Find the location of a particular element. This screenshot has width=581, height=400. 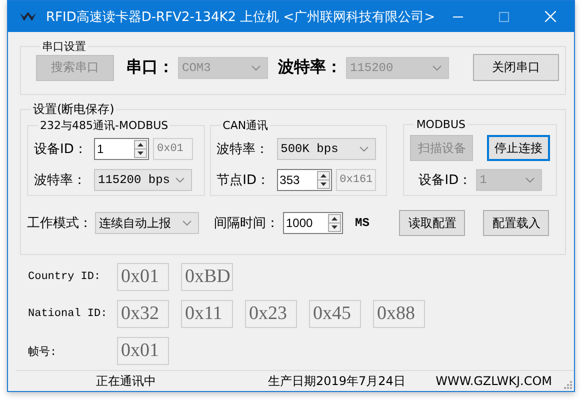

logo-icon is located at coordinates (28, 17).